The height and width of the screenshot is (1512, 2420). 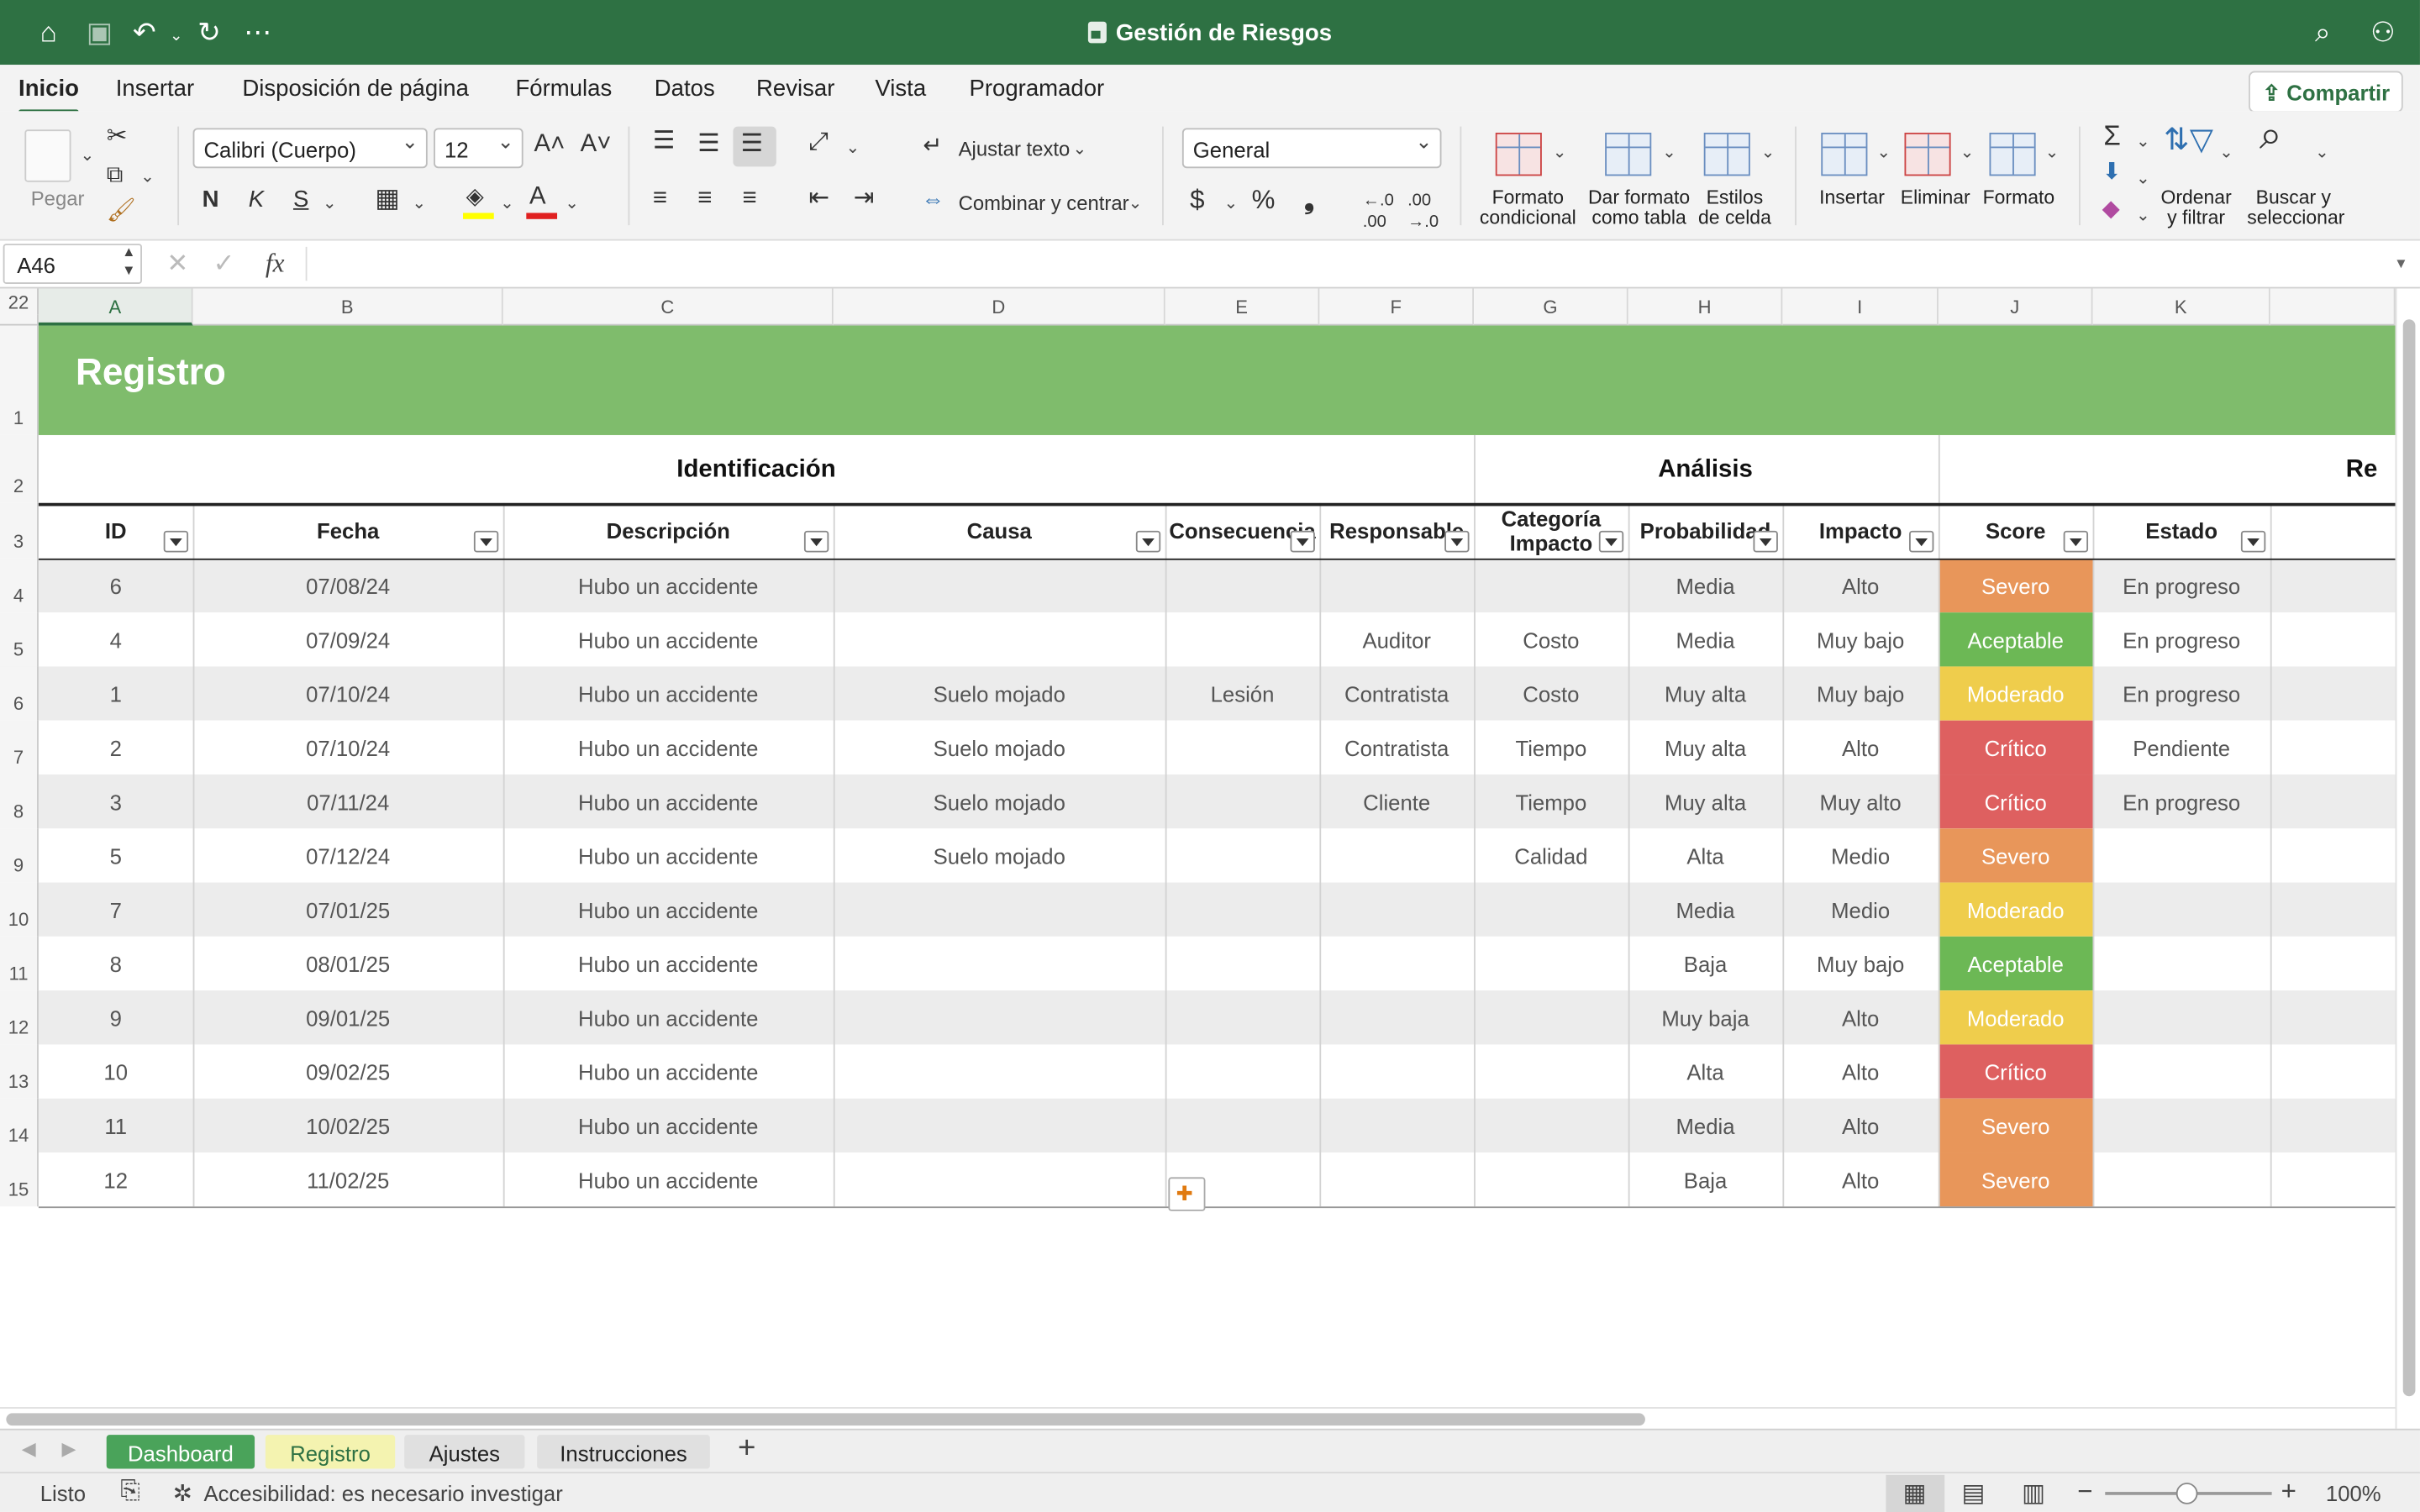 I want to click on cell-id: 7, so click(x=116, y=910).